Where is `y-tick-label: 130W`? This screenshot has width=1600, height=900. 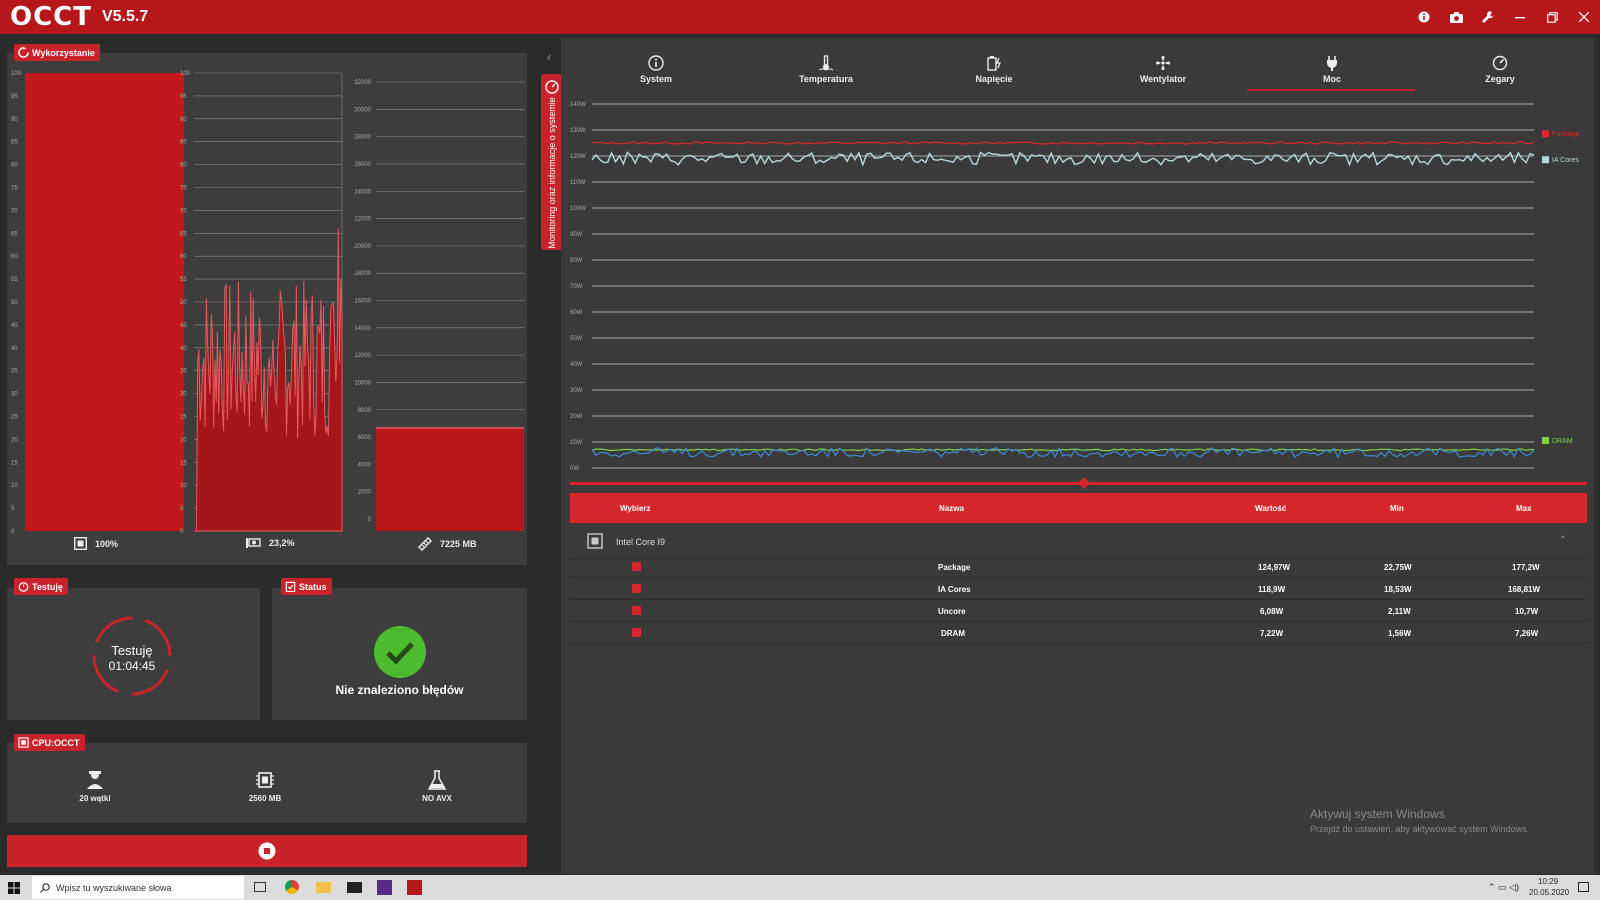 y-tick-label: 130W is located at coordinates (578, 131).